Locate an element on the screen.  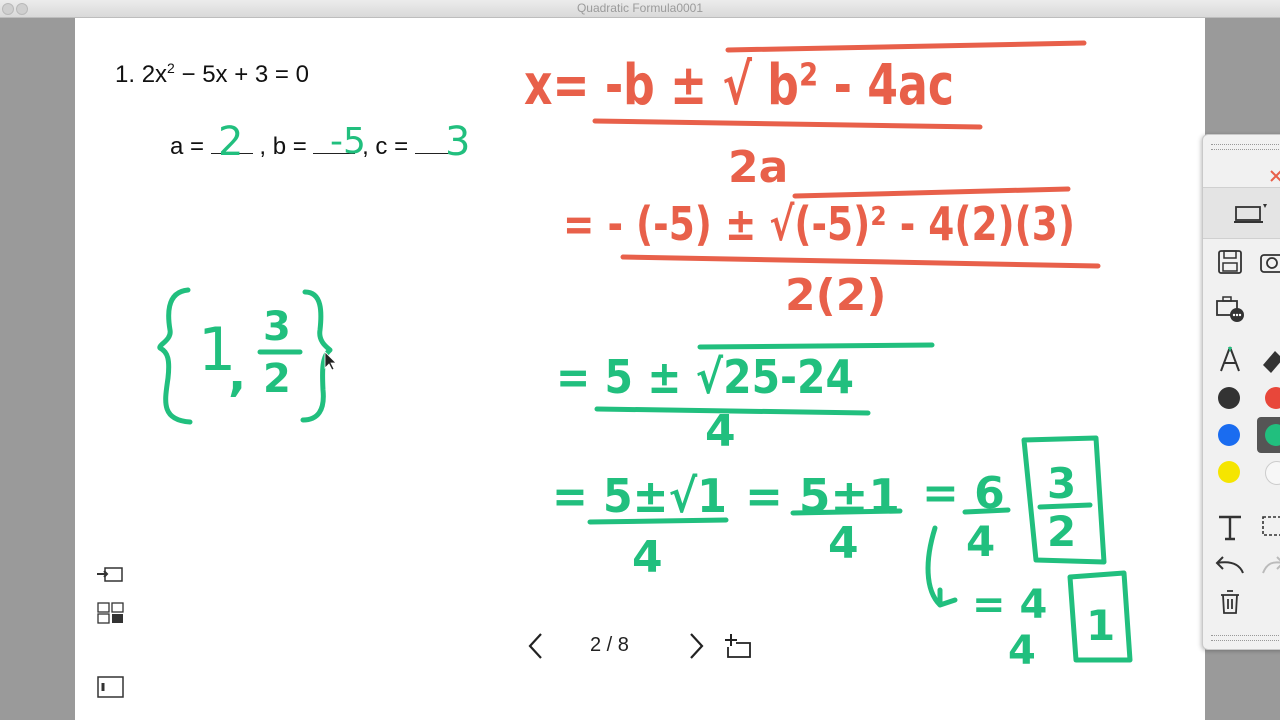
select-tool-icon is located at coordinates (1270, 527).